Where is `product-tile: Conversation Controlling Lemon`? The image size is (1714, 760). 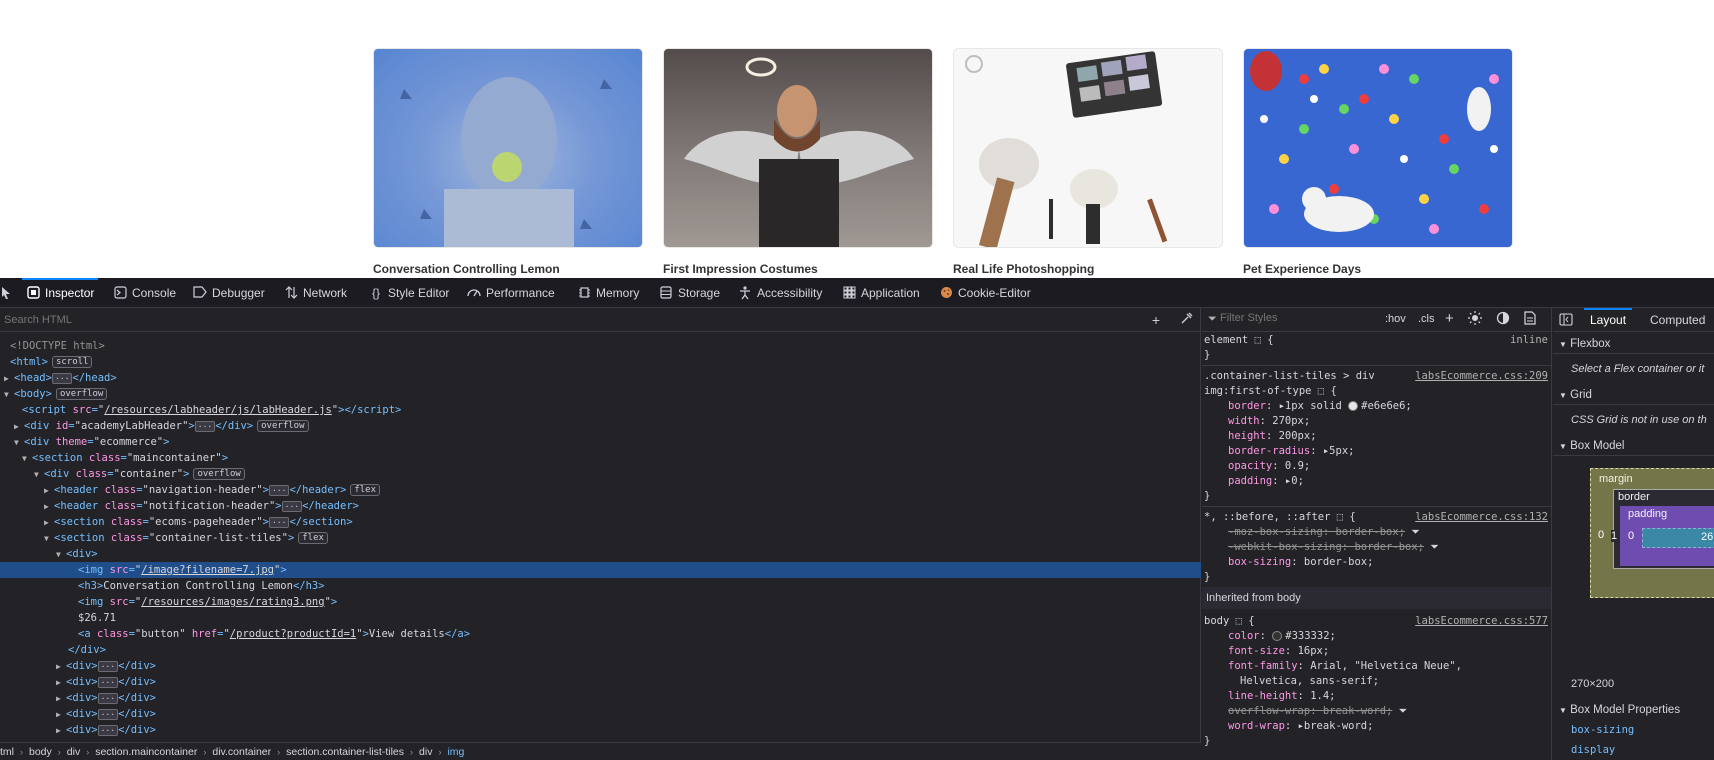 product-tile: Conversation Controlling Lemon is located at coordinates (508, 162).